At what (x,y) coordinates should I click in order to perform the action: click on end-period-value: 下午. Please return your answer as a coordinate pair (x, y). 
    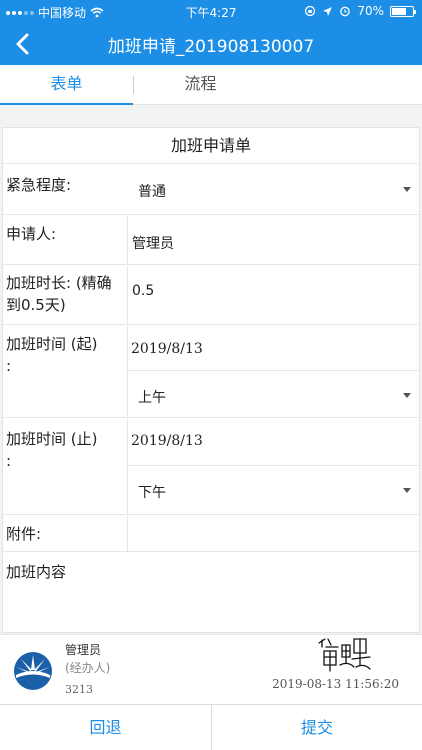
    Looking at the image, I should click on (152, 493).